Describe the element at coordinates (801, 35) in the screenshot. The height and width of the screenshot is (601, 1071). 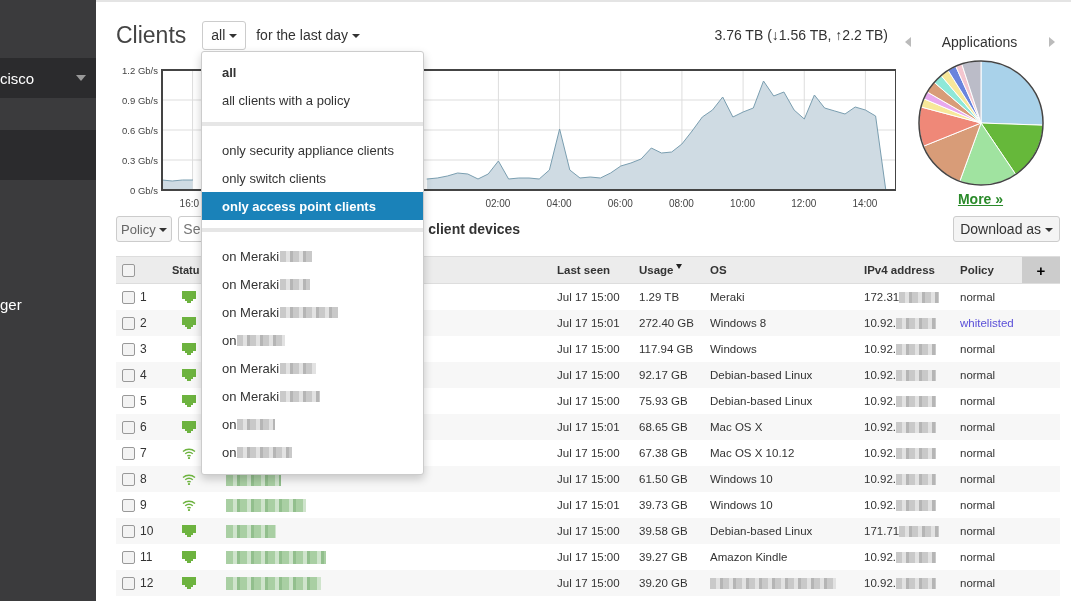
I see `usage-totals: 3.76 TB (↓1.56 TB, ↑2.2 TB)` at that location.